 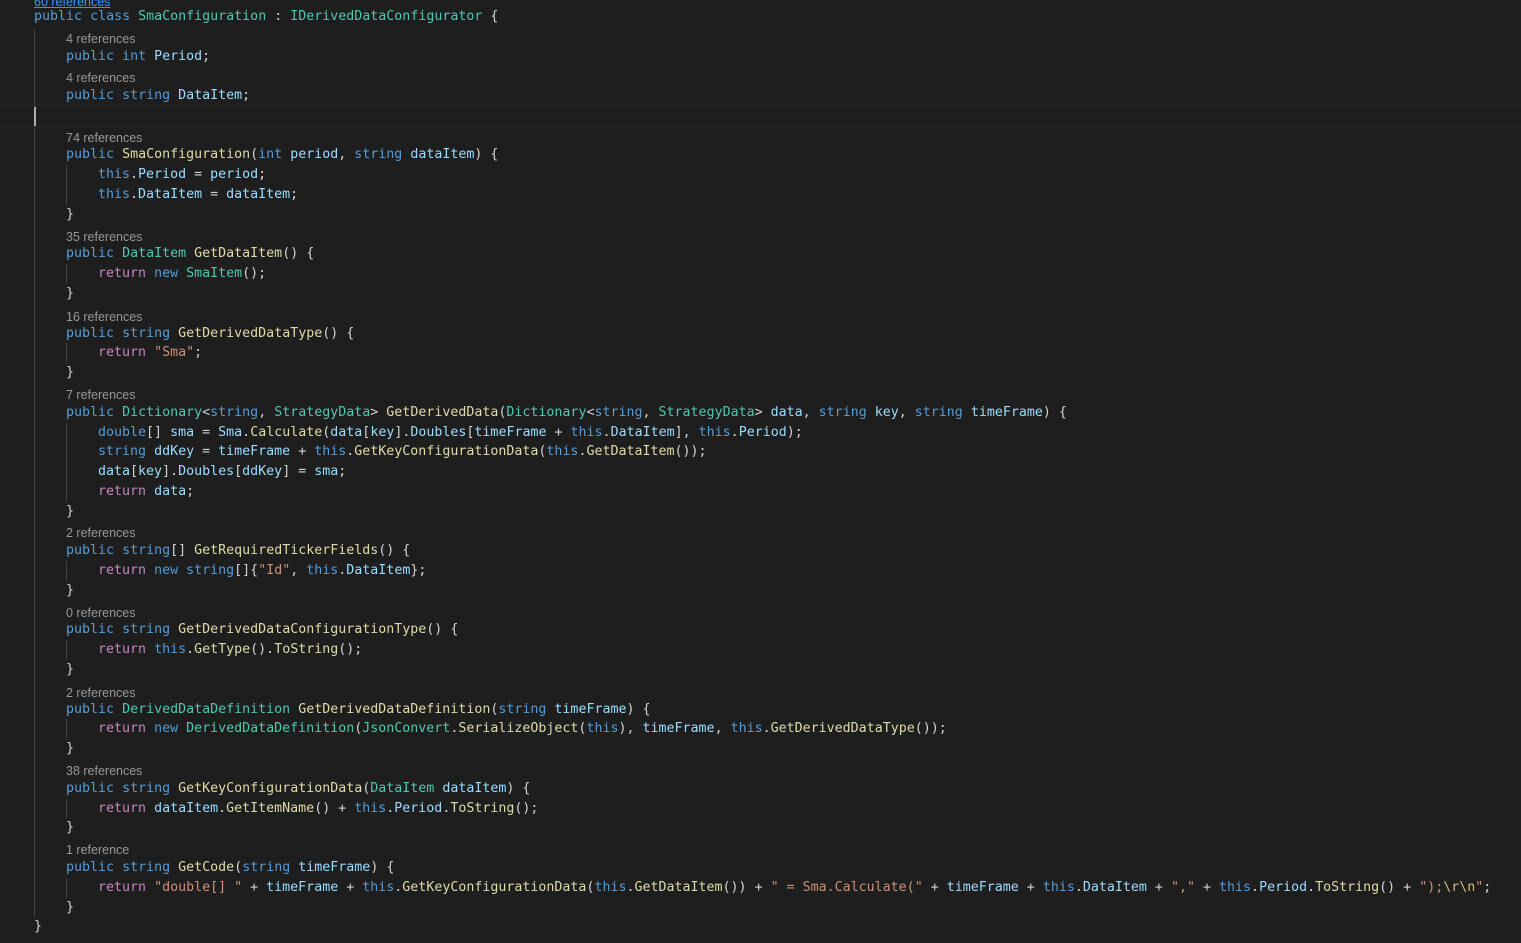 What do you see at coordinates (438, 432) in the screenshot?
I see `code-token: Doubles` at bounding box center [438, 432].